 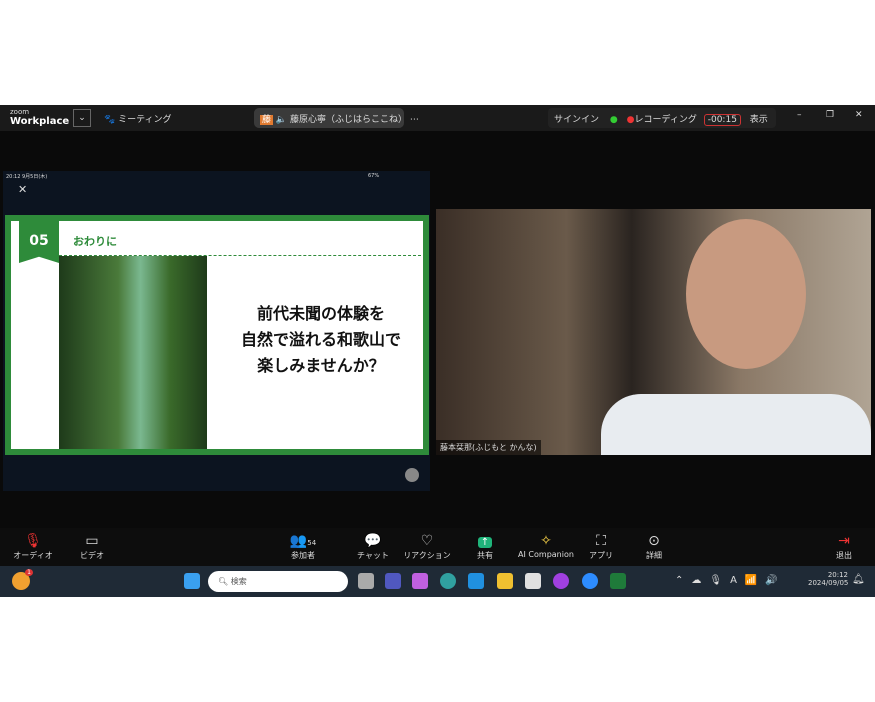 What do you see at coordinates (374, 176) in the screenshot?
I see `ipad-battery: 67%` at bounding box center [374, 176].